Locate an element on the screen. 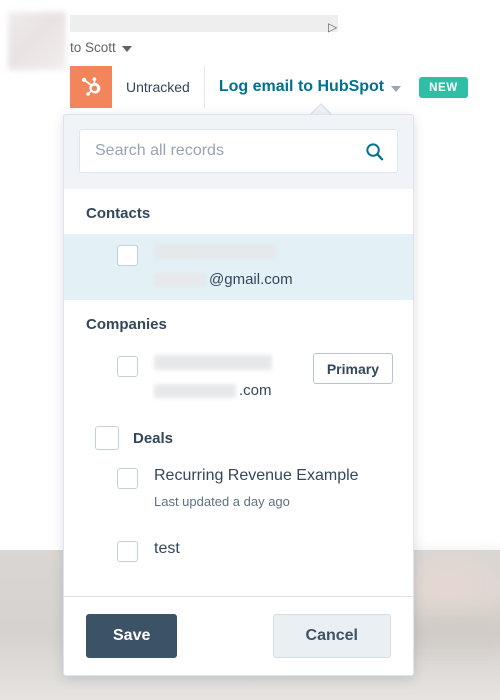 The width and height of the screenshot is (500, 700). tracking-status-label: Untracked is located at coordinates (158, 87).